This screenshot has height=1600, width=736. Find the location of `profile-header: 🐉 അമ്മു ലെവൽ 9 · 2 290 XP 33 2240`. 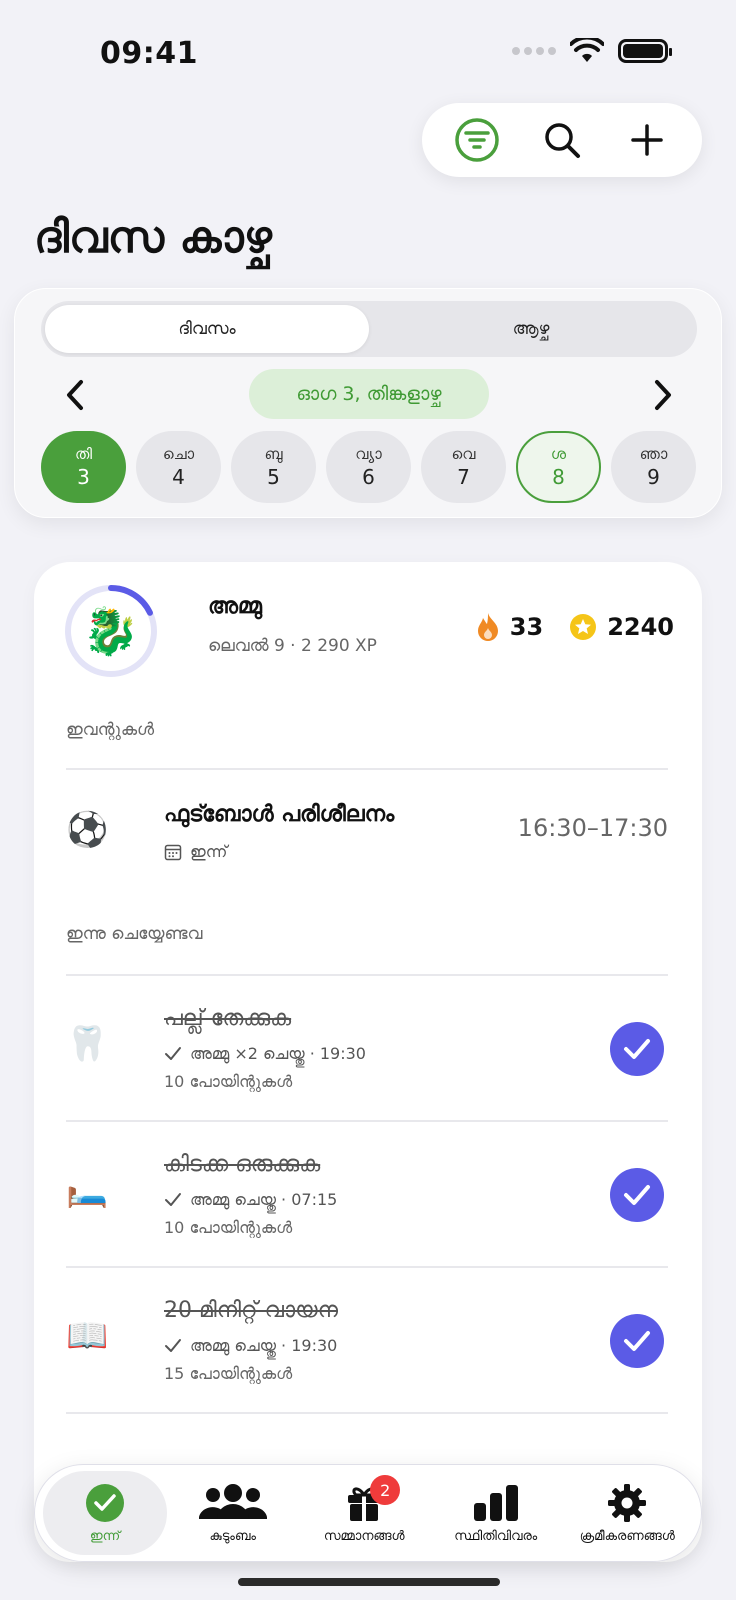

profile-header: 🐉 അമ്മു ലെവൽ 9 · 2 290 XP 33 2240 is located at coordinates (369, 632).